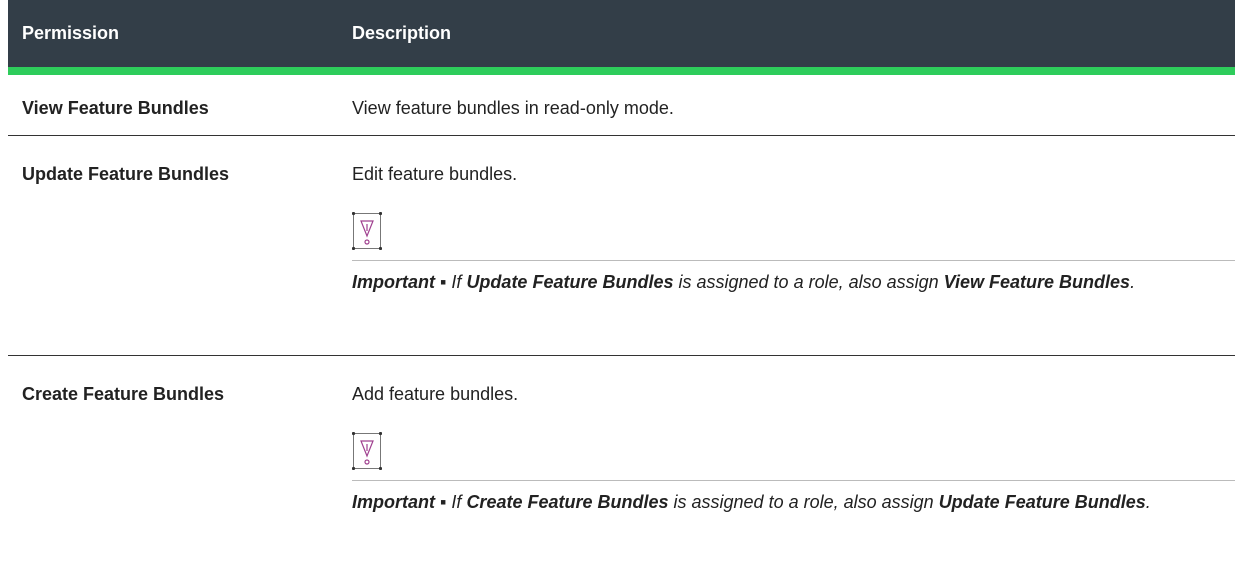  I want to click on permission-description: View feature bundles in read-only mode., so click(793, 108).